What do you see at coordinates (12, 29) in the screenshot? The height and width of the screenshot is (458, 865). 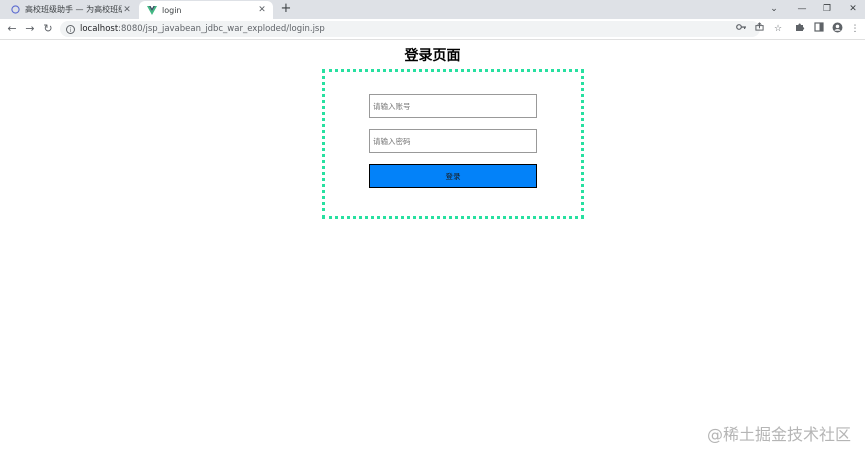 I see `back-button: ←` at bounding box center [12, 29].